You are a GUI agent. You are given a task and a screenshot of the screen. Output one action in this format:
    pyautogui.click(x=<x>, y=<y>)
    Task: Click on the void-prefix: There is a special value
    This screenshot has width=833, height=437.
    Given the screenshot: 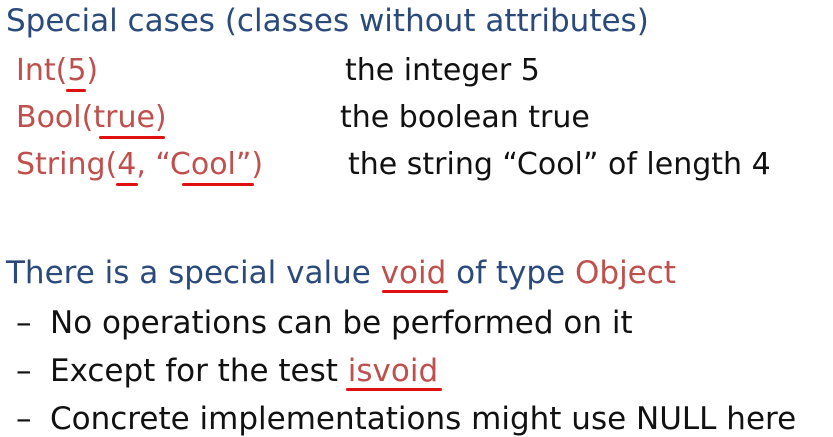 What is the action you would take?
    pyautogui.click(x=193, y=273)
    